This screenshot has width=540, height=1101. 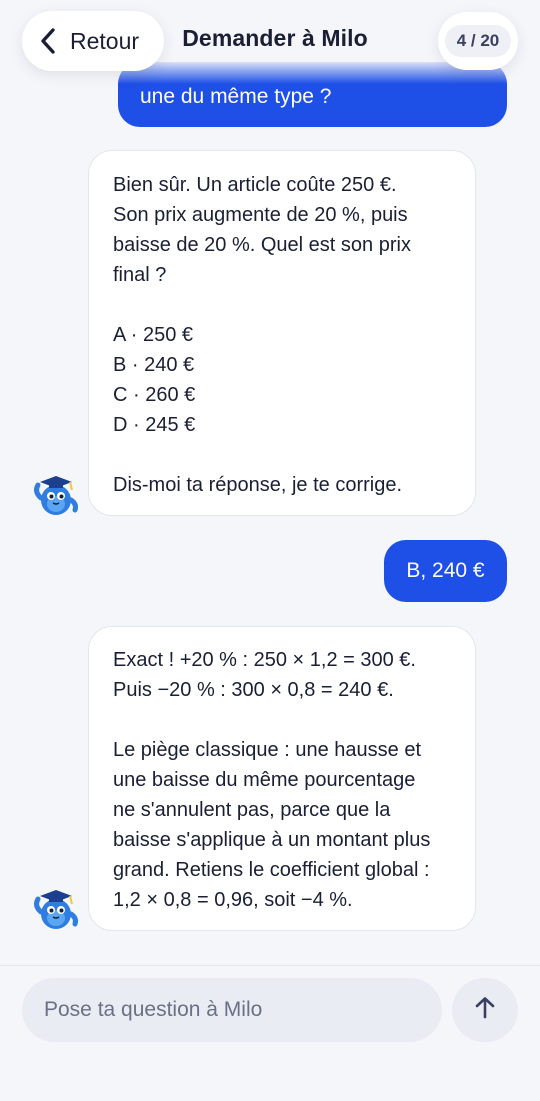 I want to click on send-button, so click(x=485, y=1010).